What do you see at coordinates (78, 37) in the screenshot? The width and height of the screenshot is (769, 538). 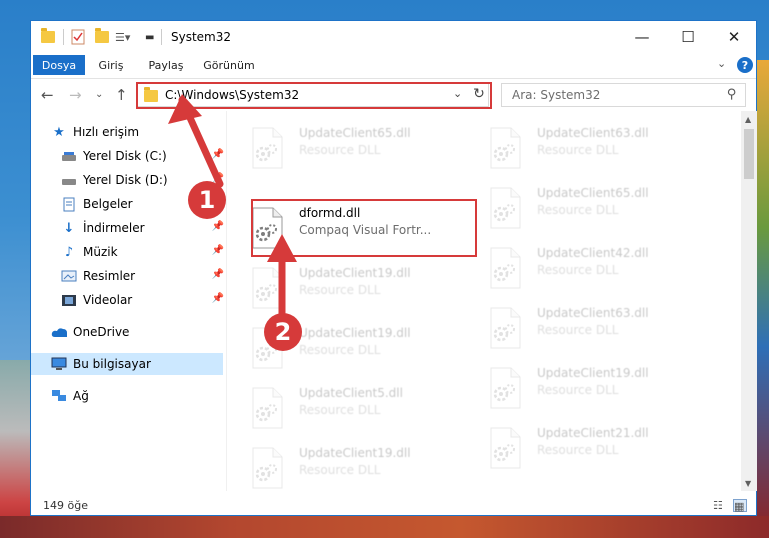 I see `properties-icon` at bounding box center [78, 37].